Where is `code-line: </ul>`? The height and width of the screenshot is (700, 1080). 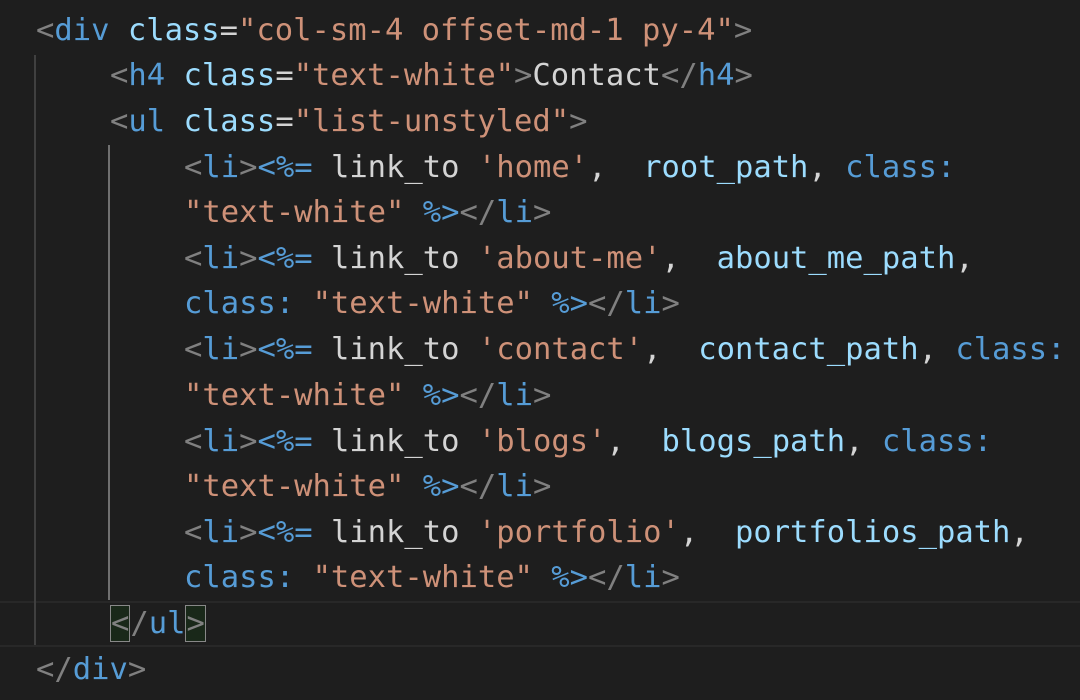
code-line: </ul> is located at coordinates (158, 624).